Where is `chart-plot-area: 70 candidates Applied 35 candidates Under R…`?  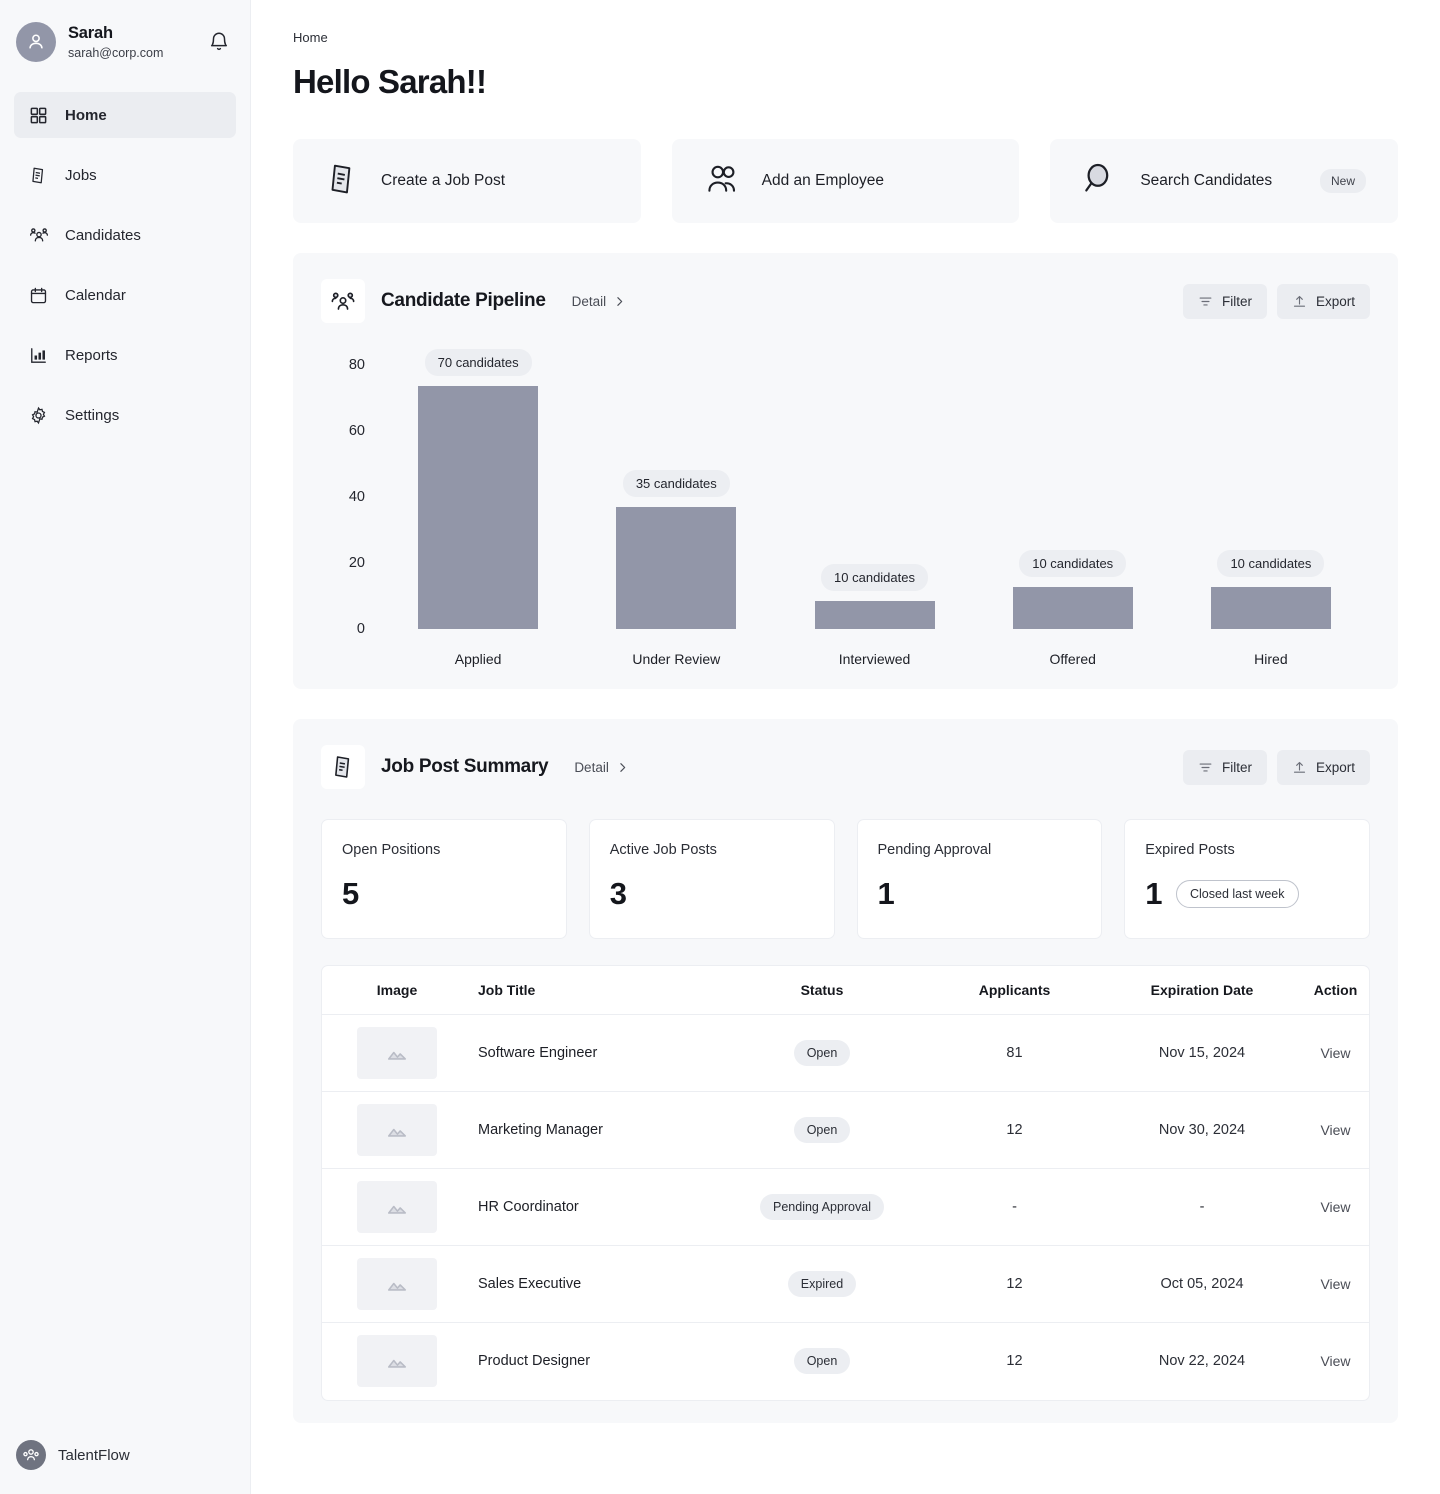
chart-plot-area: 70 candidates Applied 35 candidates Under R… is located at coordinates (874, 508).